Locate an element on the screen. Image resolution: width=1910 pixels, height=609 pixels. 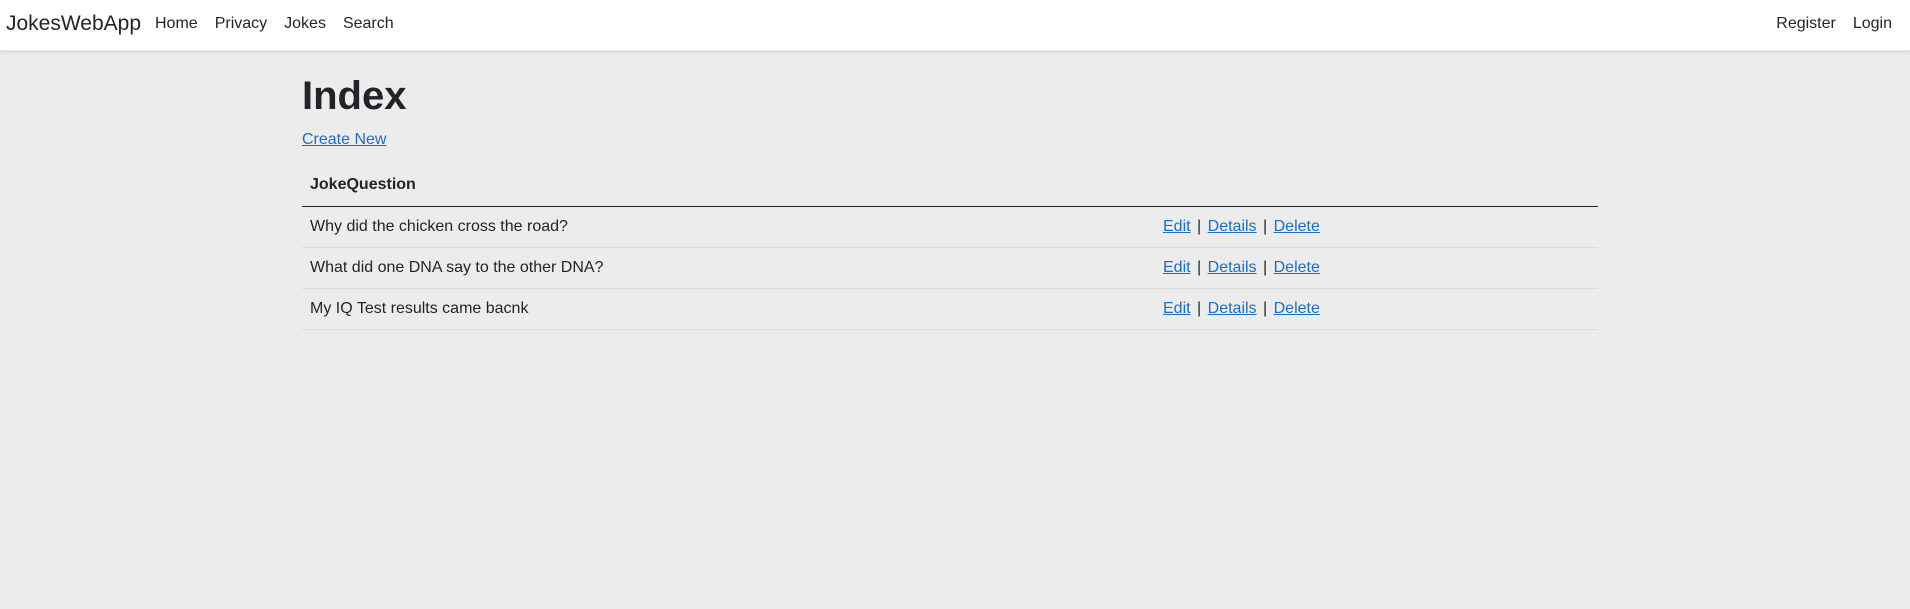
nav-right: Register Login is located at coordinates (1825, 24).